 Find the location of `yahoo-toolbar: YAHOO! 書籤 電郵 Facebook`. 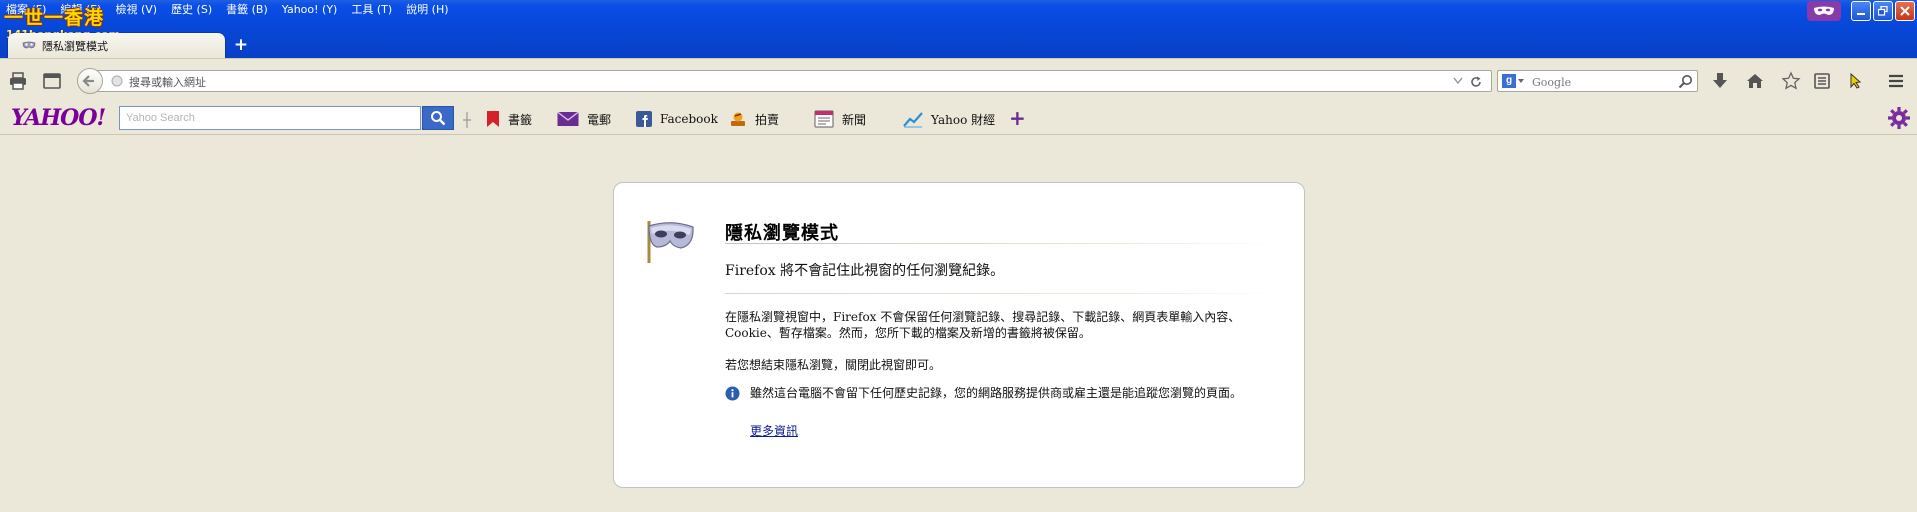

yahoo-toolbar: YAHOO! 書籤 電郵 Facebook is located at coordinates (958, 119).